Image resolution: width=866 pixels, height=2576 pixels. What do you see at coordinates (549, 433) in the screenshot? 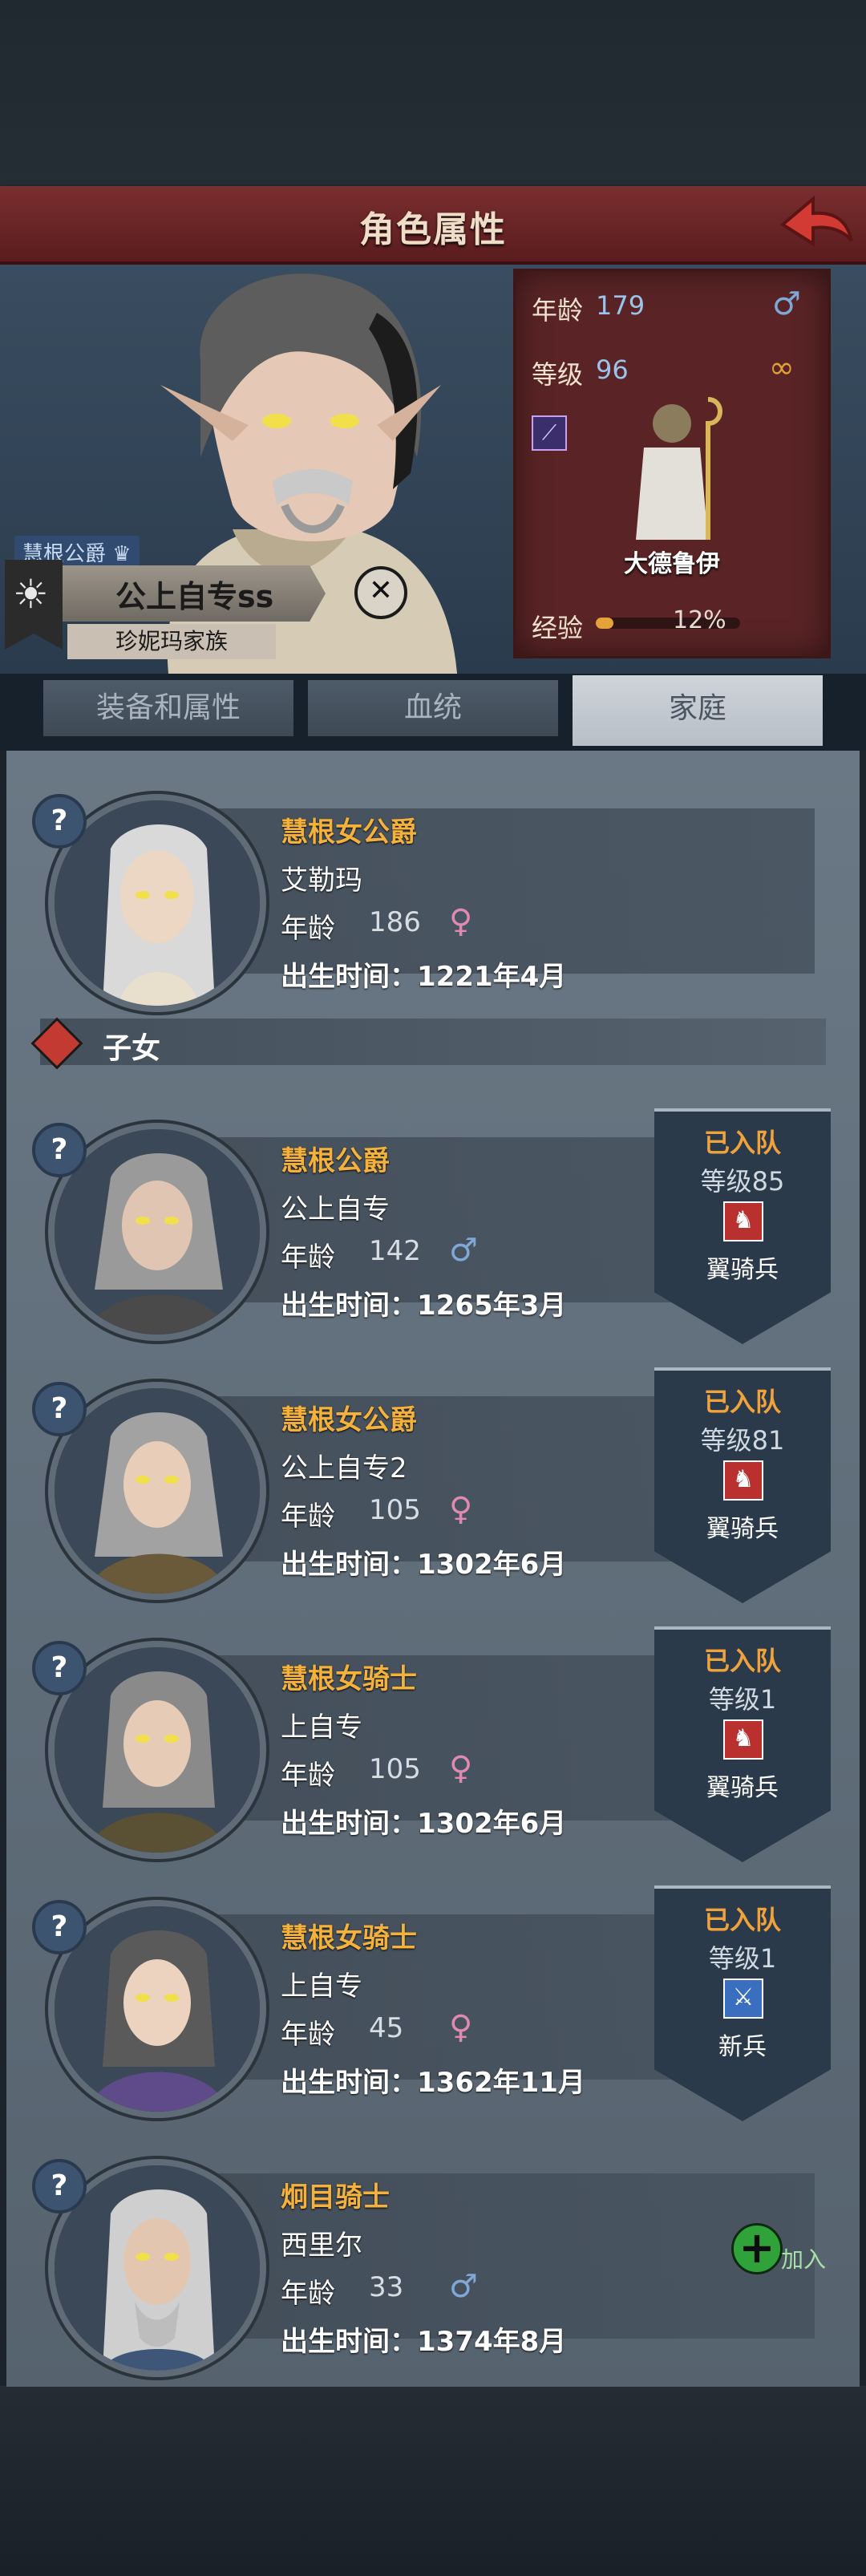
I see `staff-skill-icon: ⟋` at bounding box center [549, 433].